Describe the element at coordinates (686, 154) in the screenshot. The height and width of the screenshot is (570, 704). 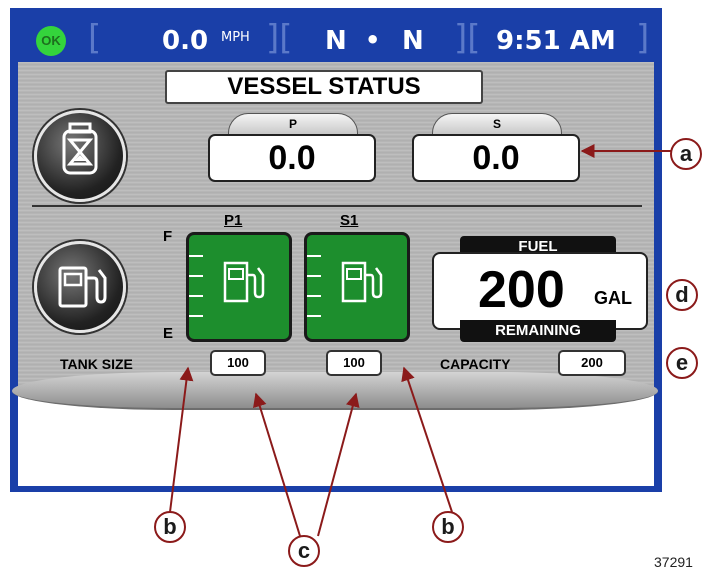
I see `callout-a: a` at that location.